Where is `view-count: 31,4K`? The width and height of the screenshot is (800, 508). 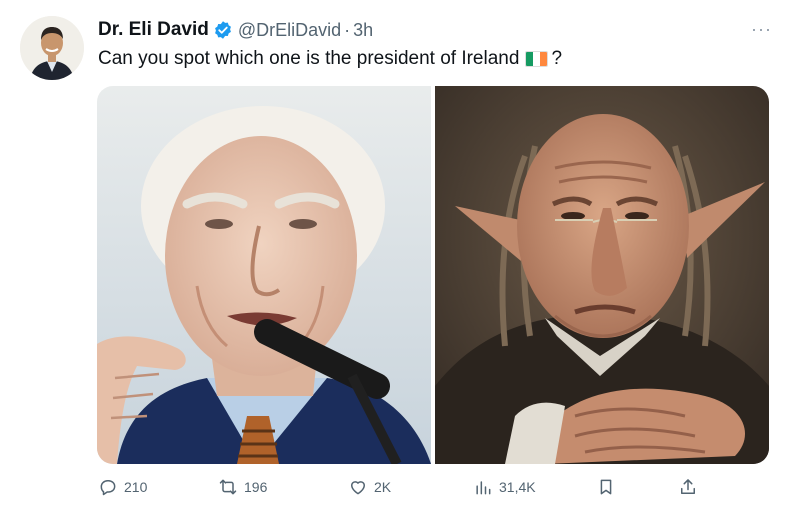 view-count: 31,4K is located at coordinates (517, 487).